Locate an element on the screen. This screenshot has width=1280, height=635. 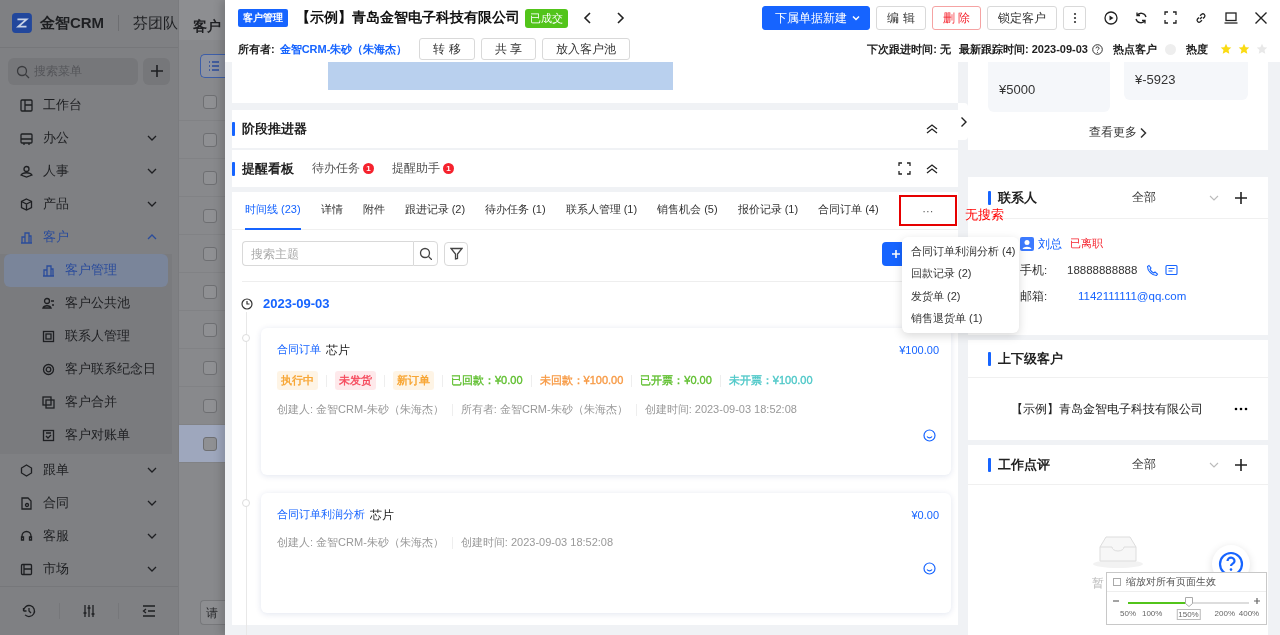
delete-button: 删 除 is located at coordinates (956, 18).